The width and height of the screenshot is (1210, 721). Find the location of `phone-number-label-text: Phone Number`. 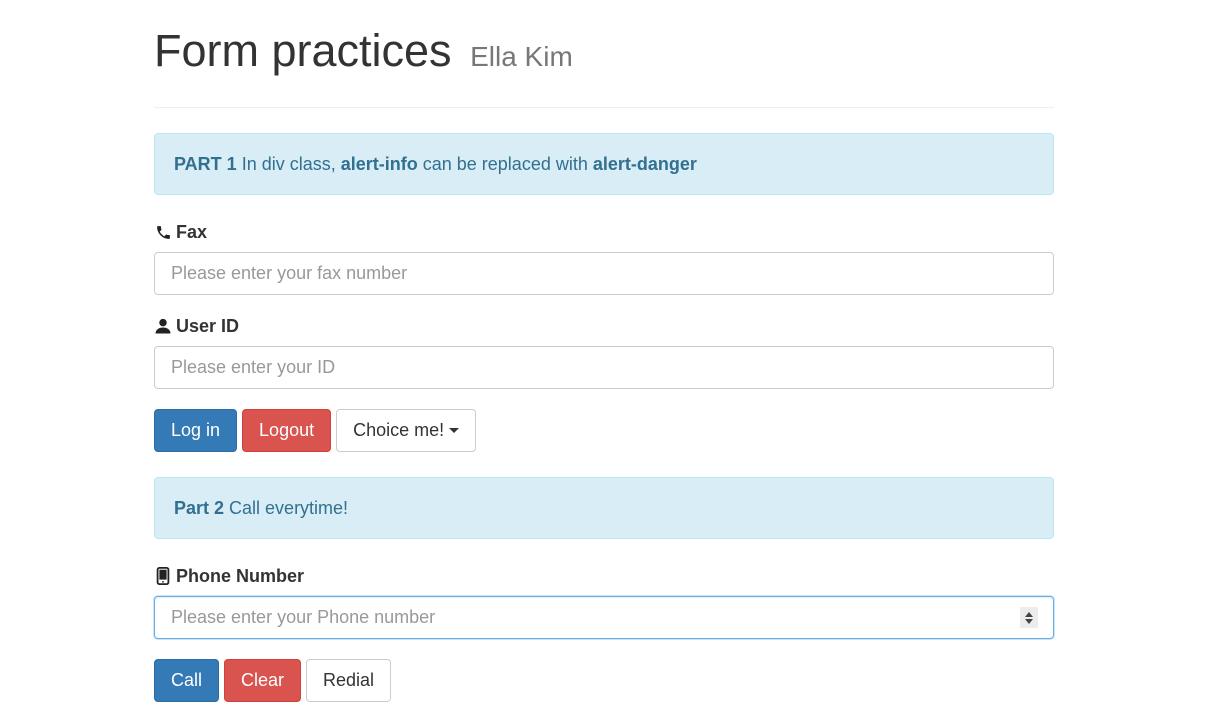

phone-number-label-text: Phone Number is located at coordinates (240, 575).